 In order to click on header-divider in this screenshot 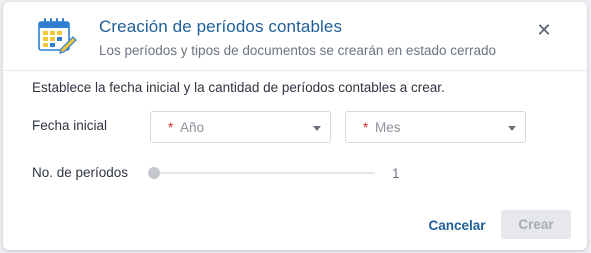, I will do `click(295, 70)`.